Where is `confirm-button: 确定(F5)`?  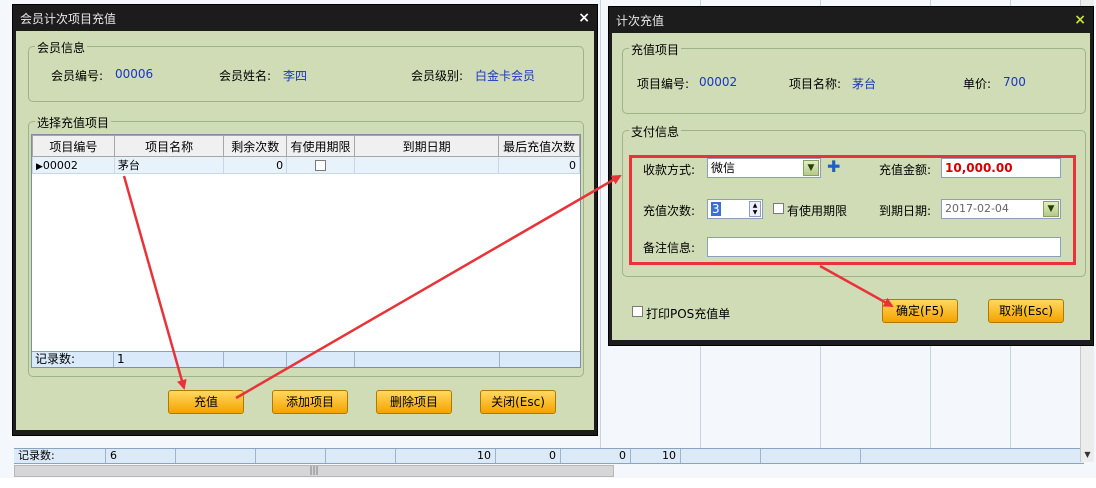 confirm-button: 确定(F5) is located at coordinates (920, 311).